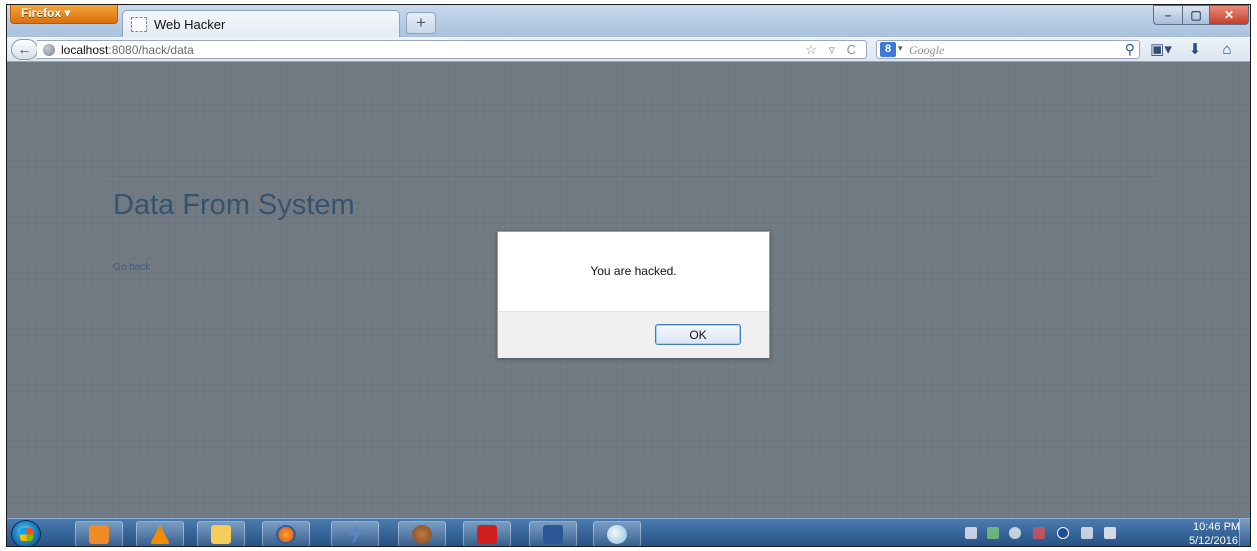  I want to click on taskbar-adobe-reader-icon, so click(487, 533).